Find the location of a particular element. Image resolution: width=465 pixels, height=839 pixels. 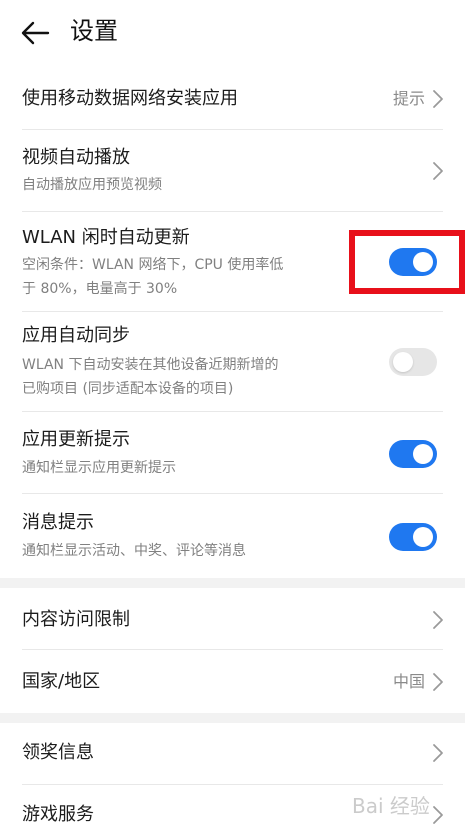

message-tip-toggle is located at coordinates (413, 537).